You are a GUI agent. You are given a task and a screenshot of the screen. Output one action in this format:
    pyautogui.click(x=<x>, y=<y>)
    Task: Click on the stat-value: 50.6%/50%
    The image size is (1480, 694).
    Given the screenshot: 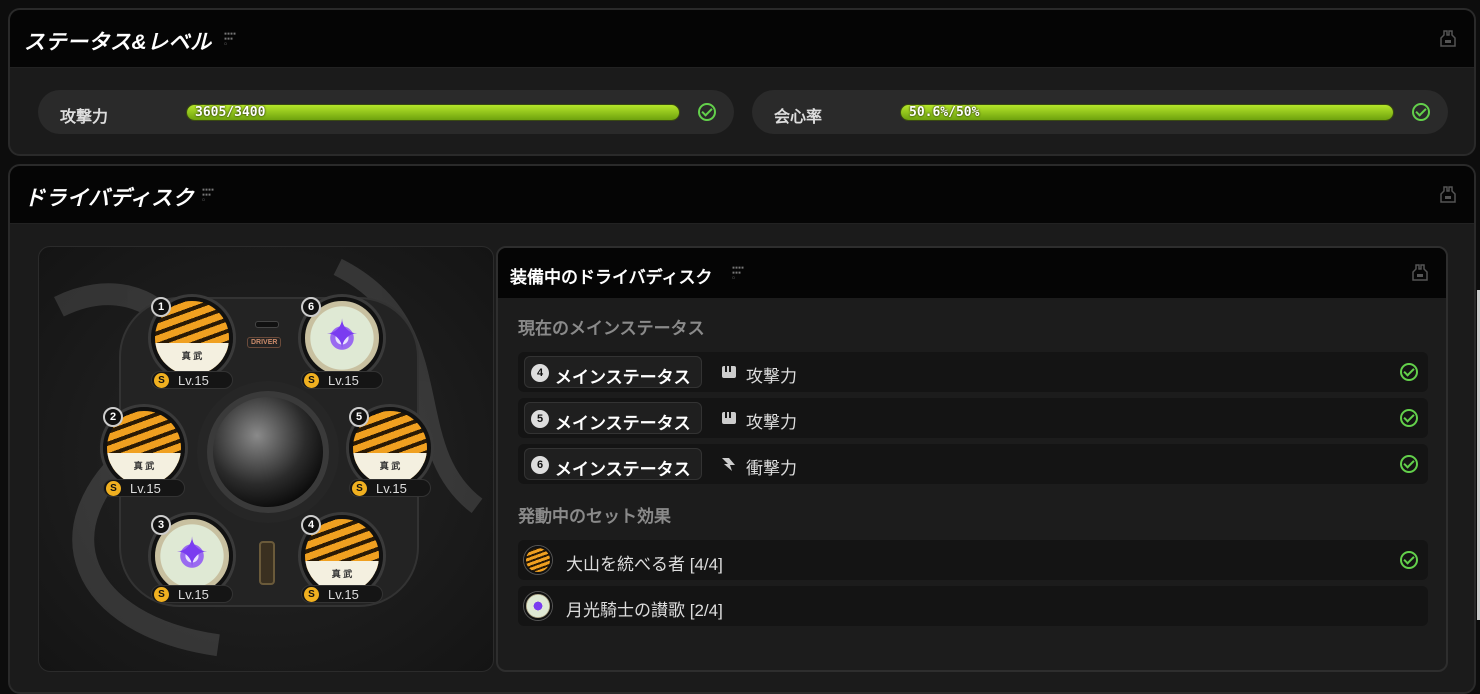 What is the action you would take?
    pyautogui.click(x=944, y=112)
    